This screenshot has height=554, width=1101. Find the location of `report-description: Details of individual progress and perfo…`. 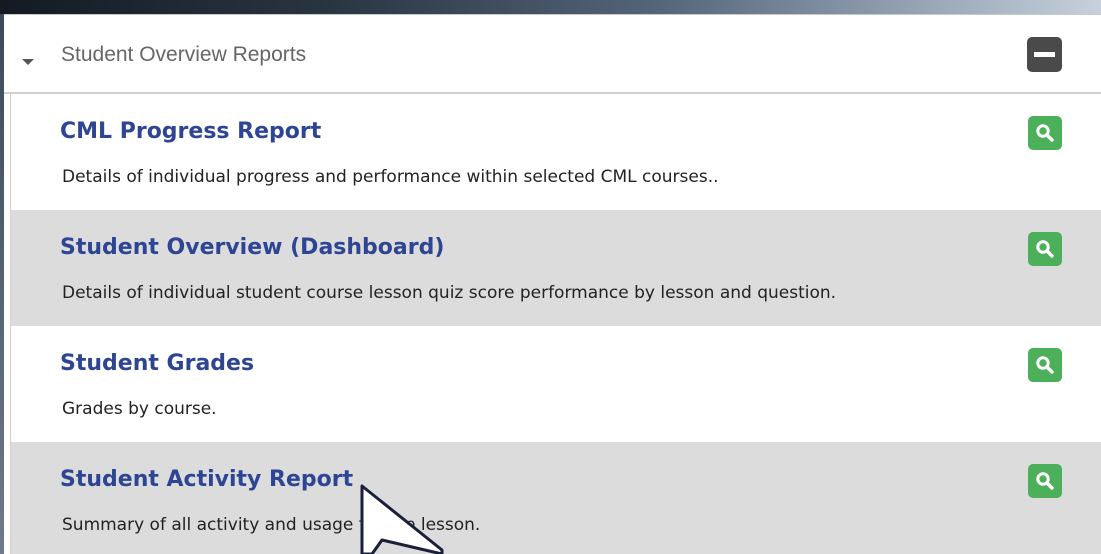

report-description: Details of individual progress and perfo… is located at coordinates (390, 177).